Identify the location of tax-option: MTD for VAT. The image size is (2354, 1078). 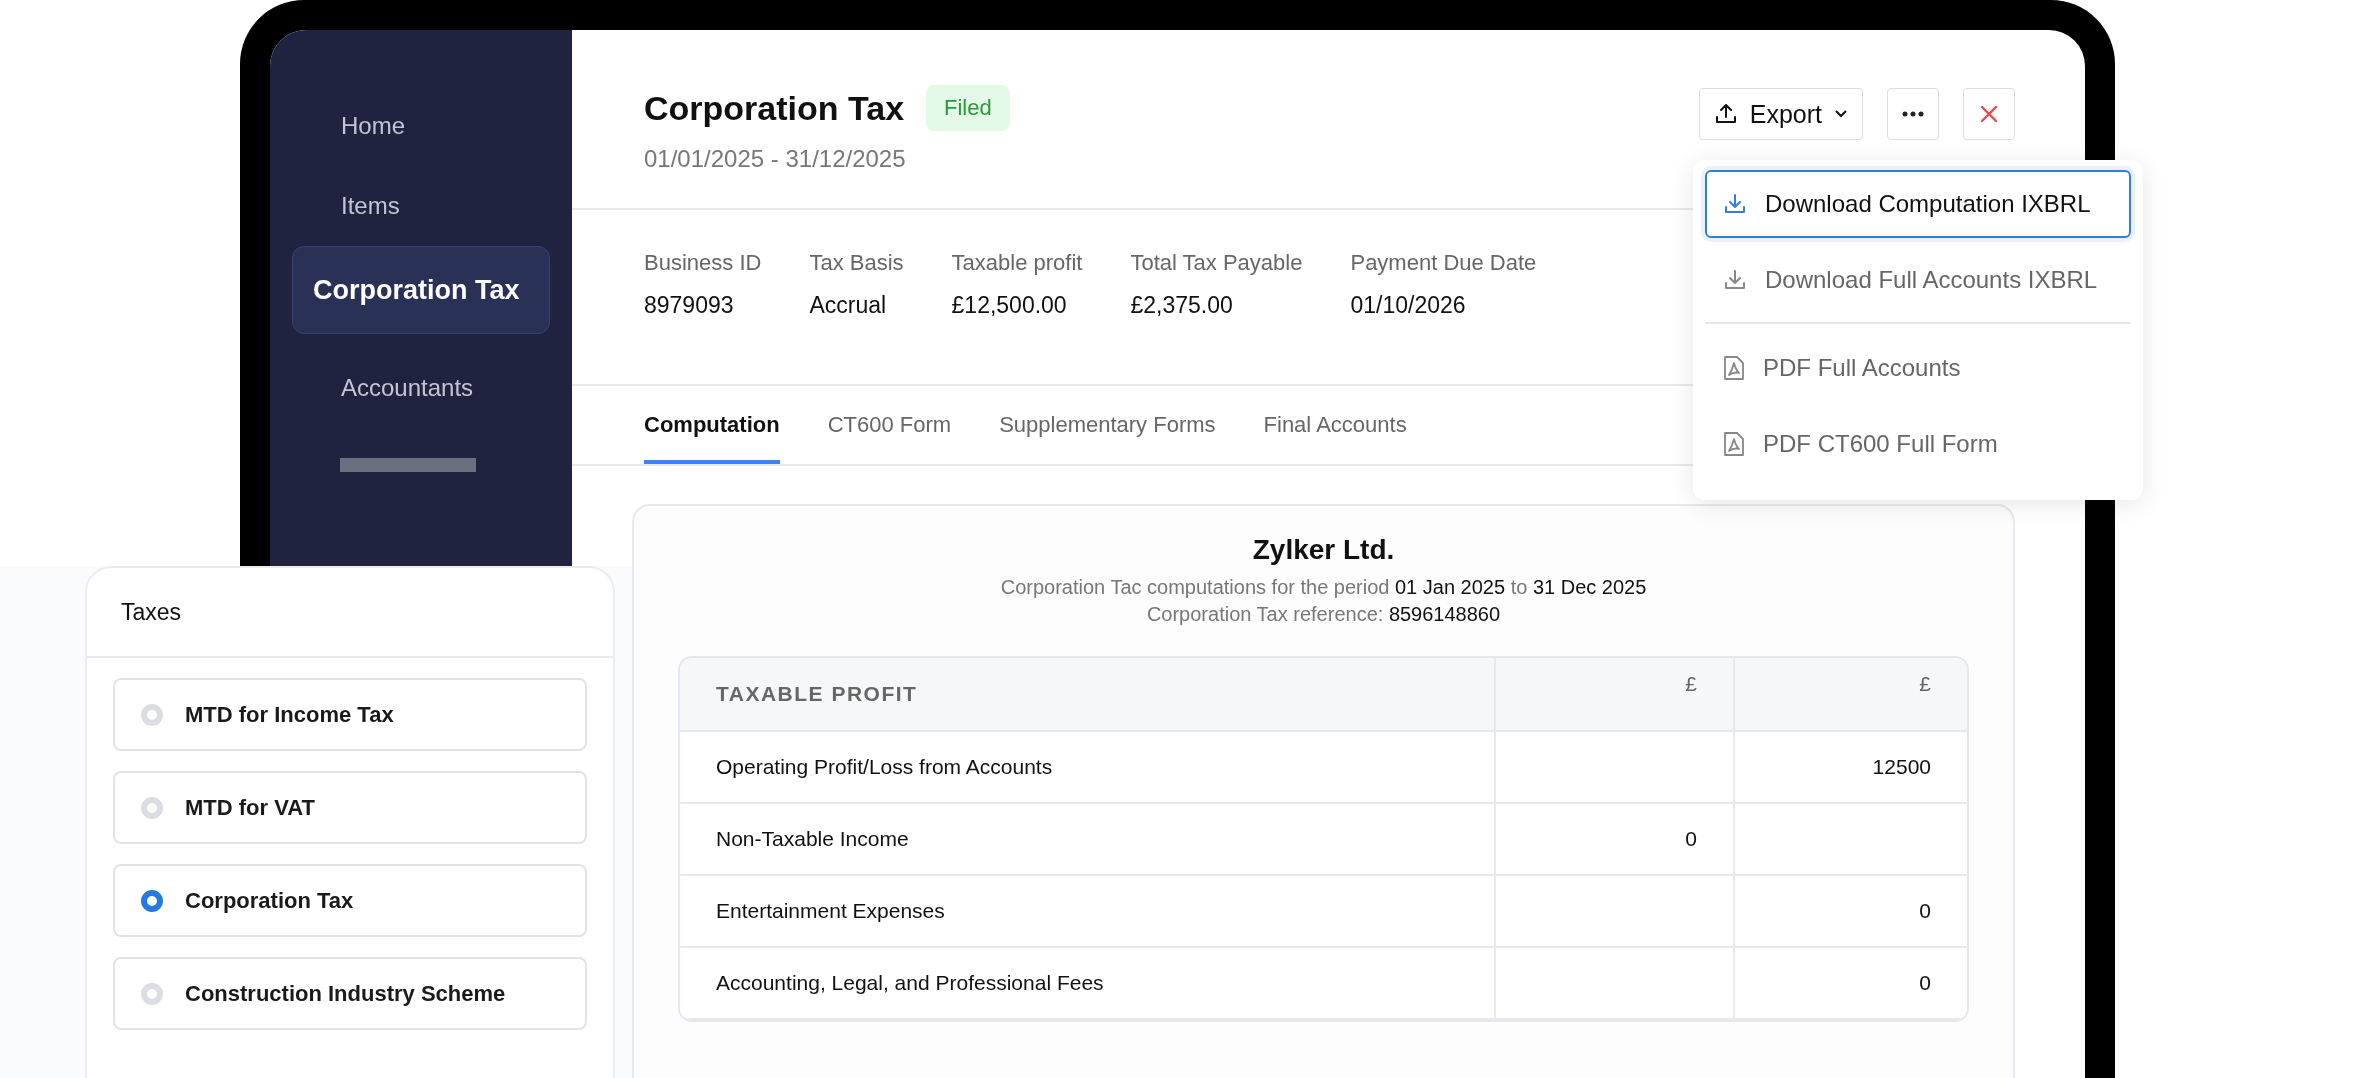
(350, 807).